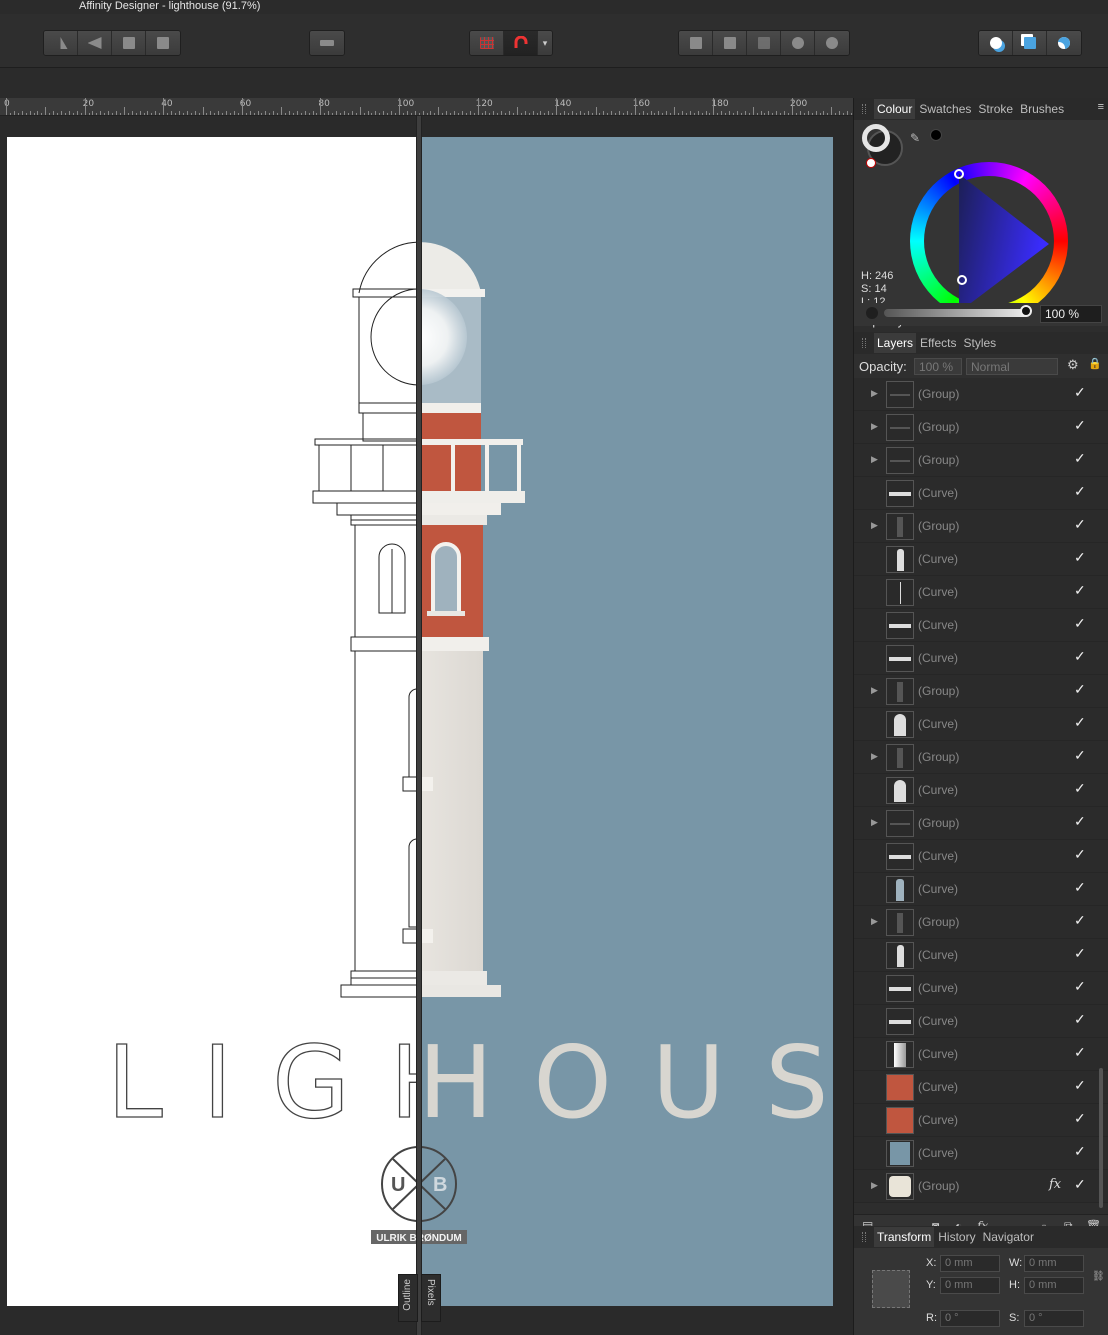  Describe the element at coordinates (996, 43) in the screenshot. I see `insert-front-icon` at that location.